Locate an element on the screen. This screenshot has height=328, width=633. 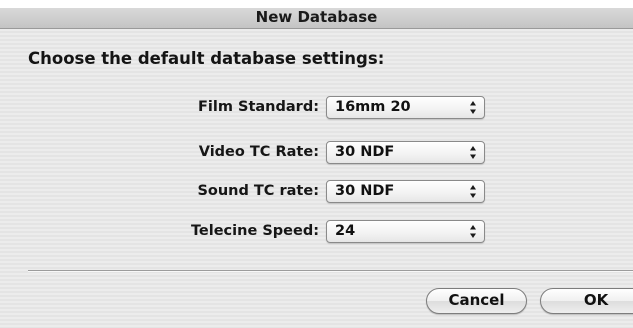
film-standard-row: Film Standard: 16mm 20 is located at coordinates (316, 108).